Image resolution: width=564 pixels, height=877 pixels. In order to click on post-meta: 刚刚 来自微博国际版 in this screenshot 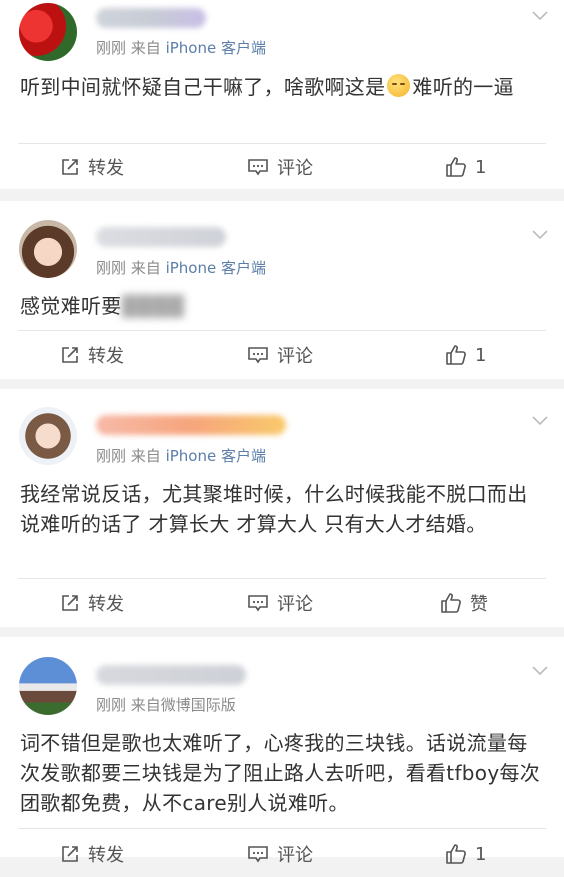, I will do `click(166, 704)`.